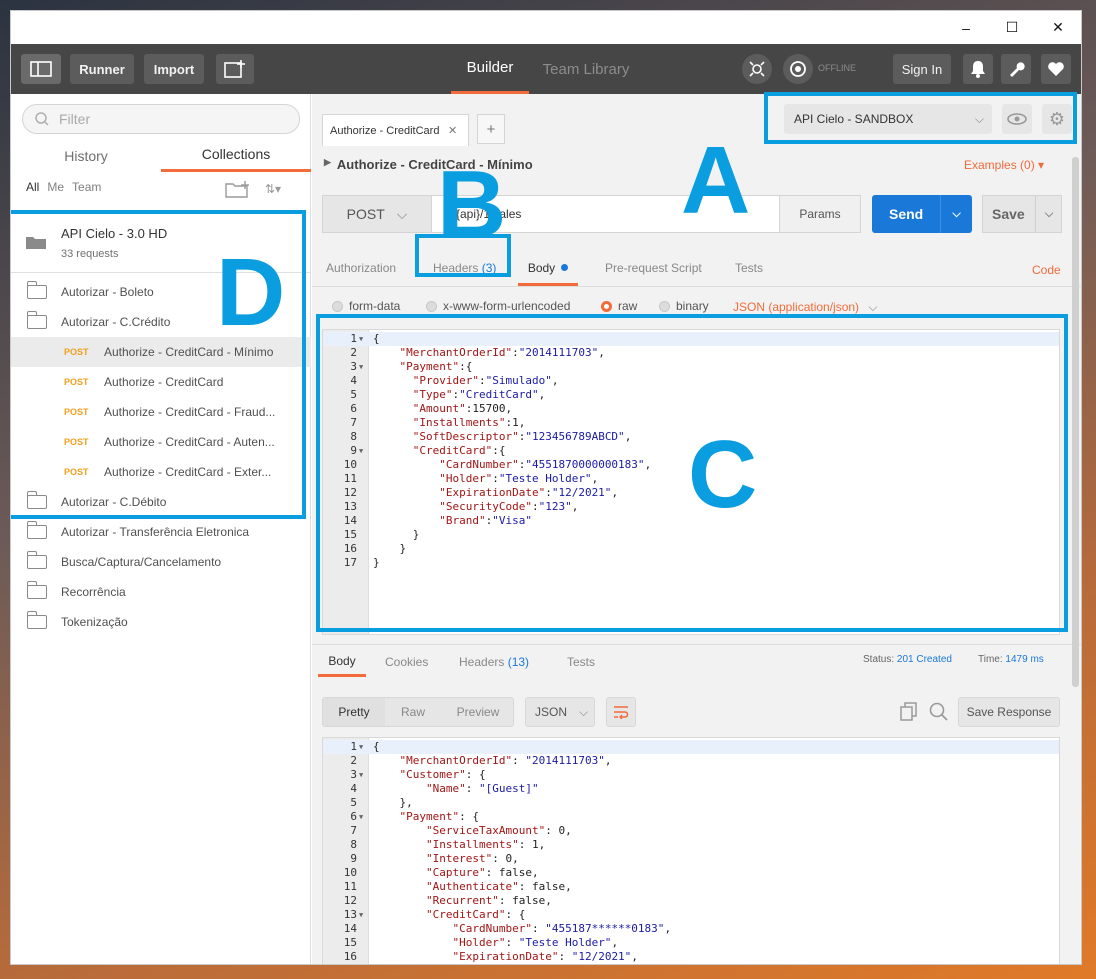  What do you see at coordinates (161, 622) in the screenshot?
I see `folder-item: Tokenização` at bounding box center [161, 622].